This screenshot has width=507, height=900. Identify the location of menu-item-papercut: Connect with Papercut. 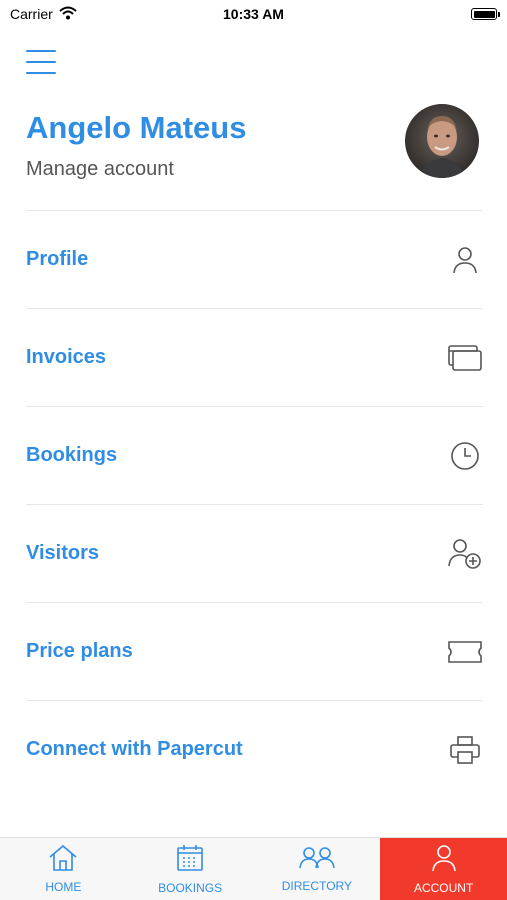
(254, 749).